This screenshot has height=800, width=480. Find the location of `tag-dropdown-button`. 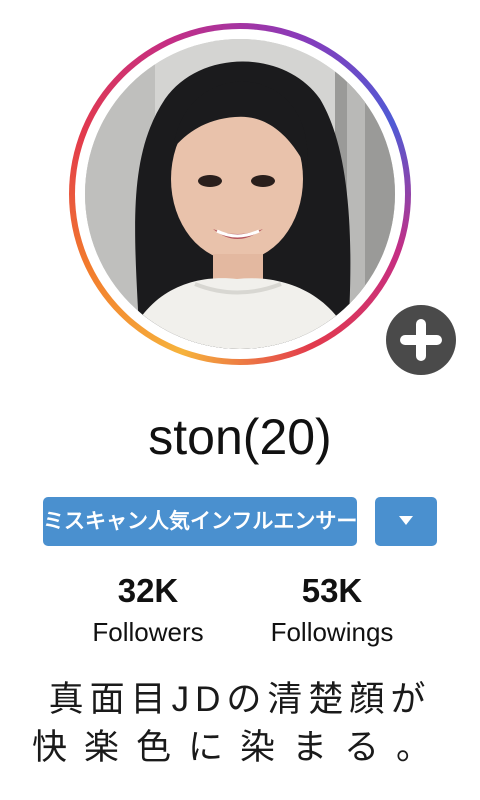

tag-dropdown-button is located at coordinates (406, 521).